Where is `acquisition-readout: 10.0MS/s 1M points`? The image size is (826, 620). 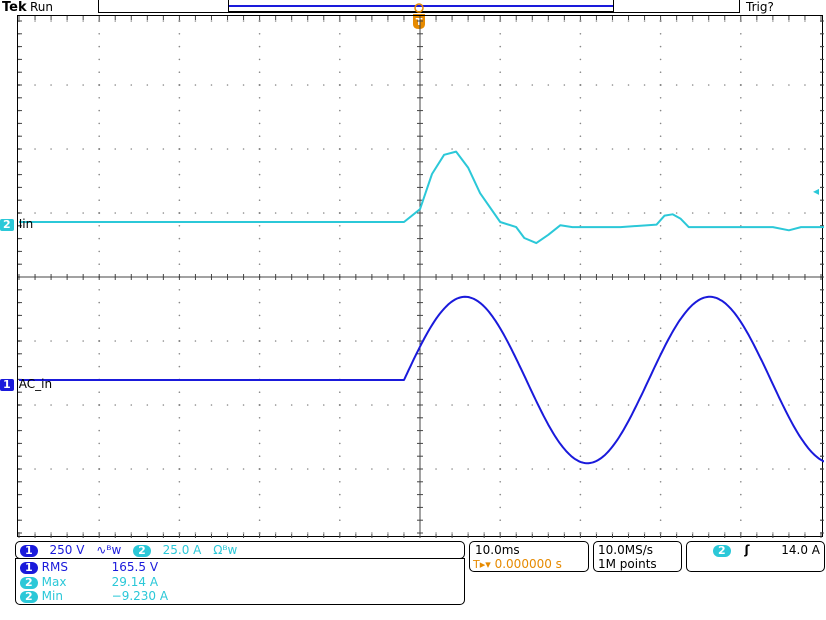 acquisition-readout: 10.0MS/s 1M points is located at coordinates (637, 556).